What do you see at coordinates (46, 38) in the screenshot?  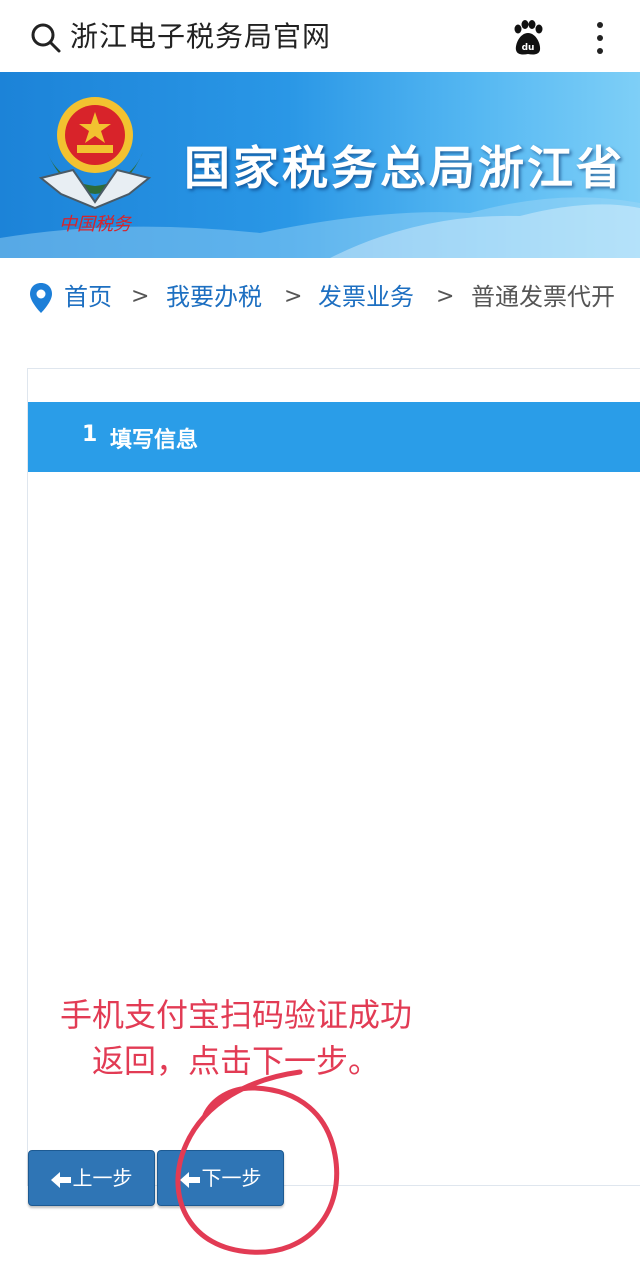 I see `search-icon` at bounding box center [46, 38].